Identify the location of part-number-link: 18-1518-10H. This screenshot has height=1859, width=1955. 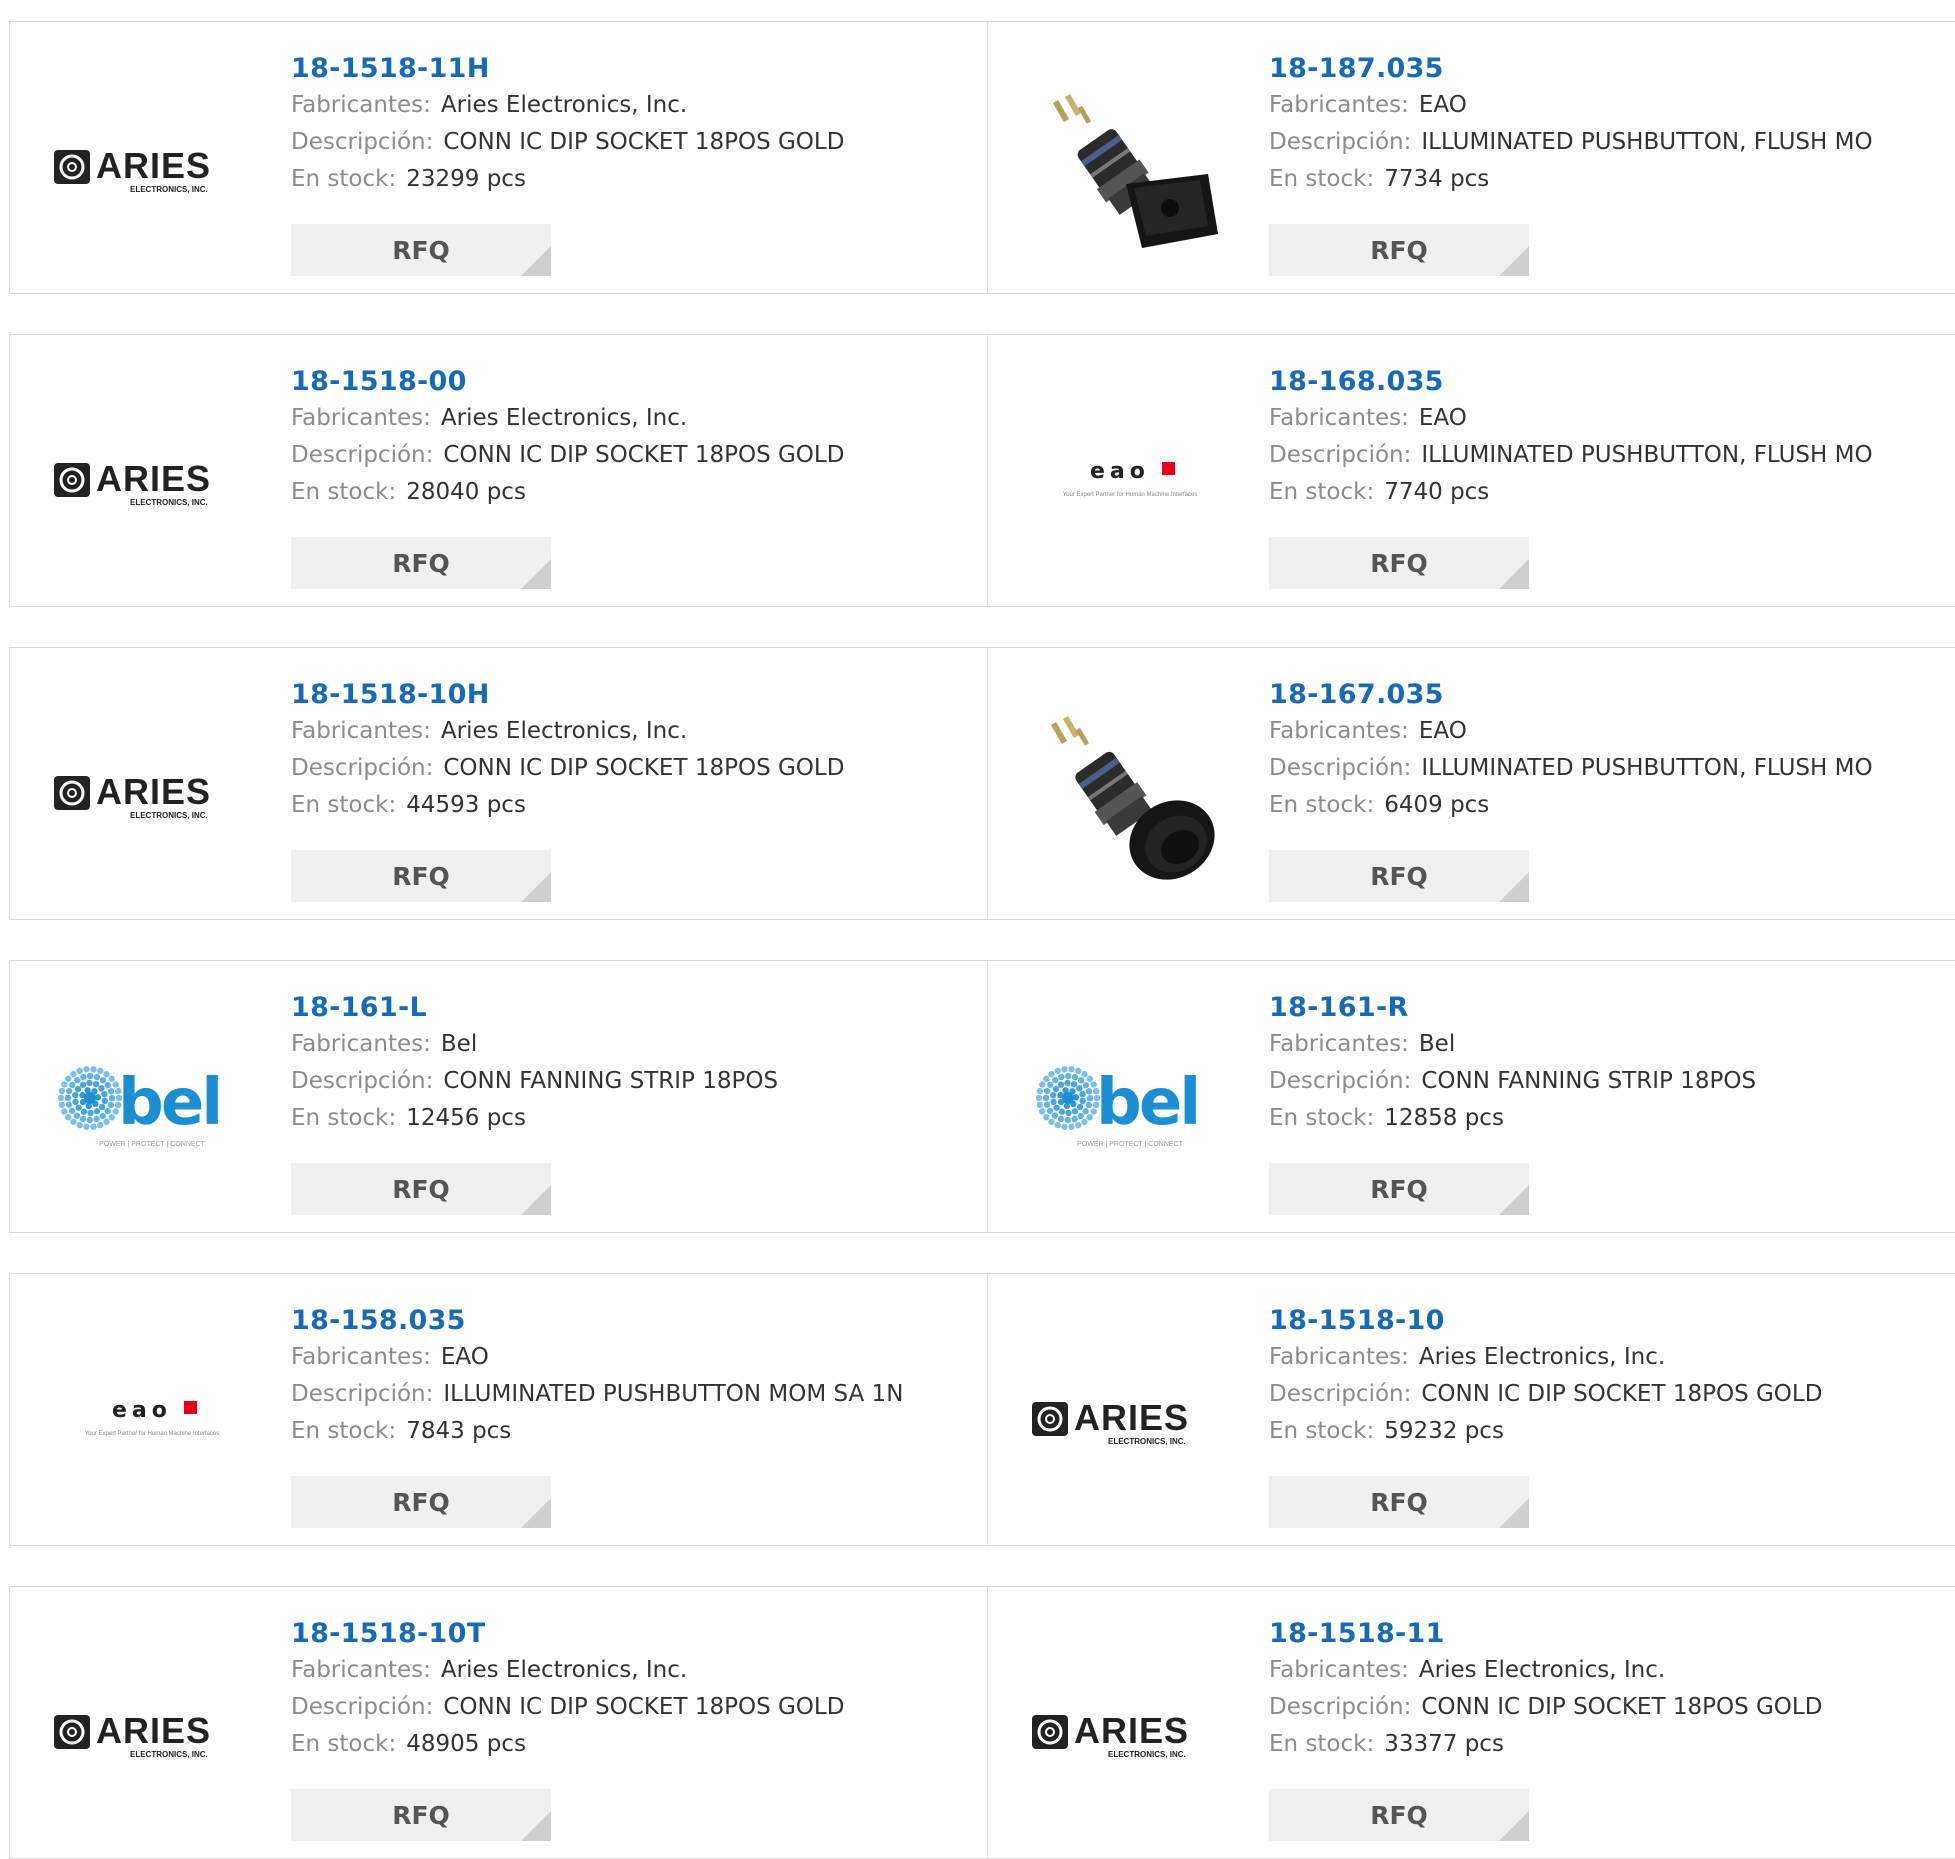
(567, 695).